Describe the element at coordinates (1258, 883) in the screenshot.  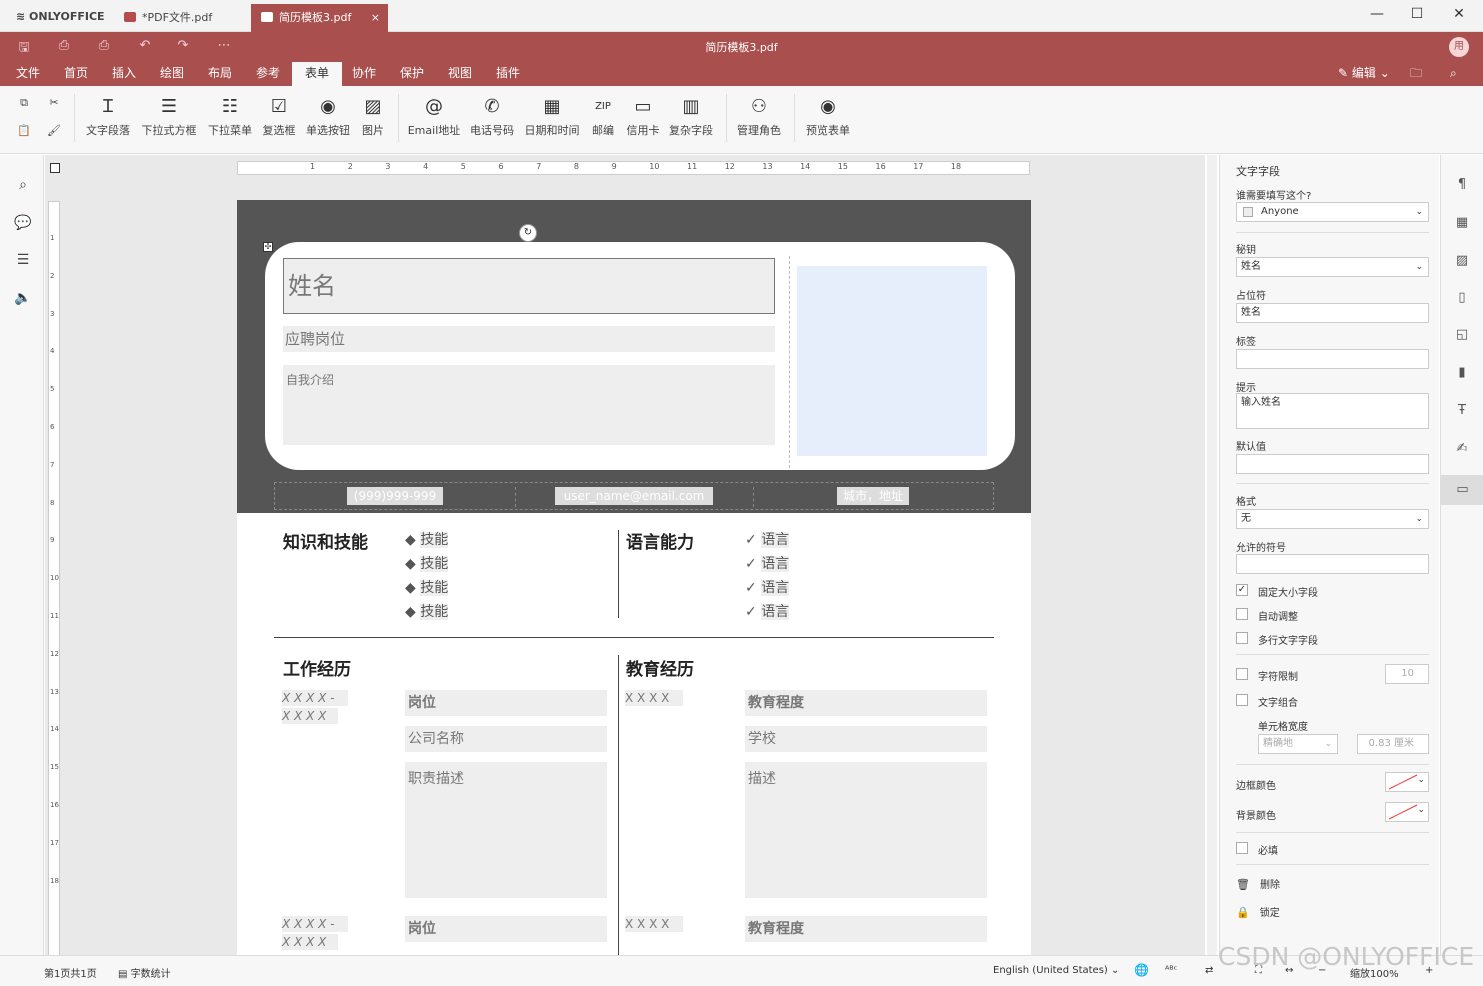
I see `delete-button: 🗑 删除` at that location.